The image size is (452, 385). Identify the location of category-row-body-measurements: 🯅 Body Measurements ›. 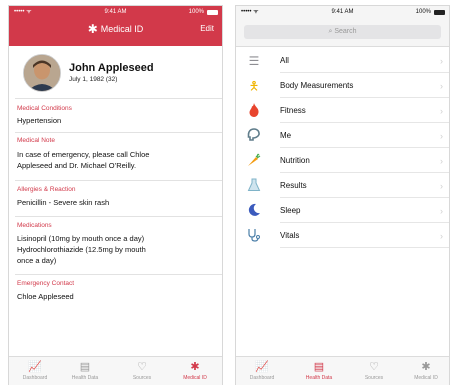
(342, 85).